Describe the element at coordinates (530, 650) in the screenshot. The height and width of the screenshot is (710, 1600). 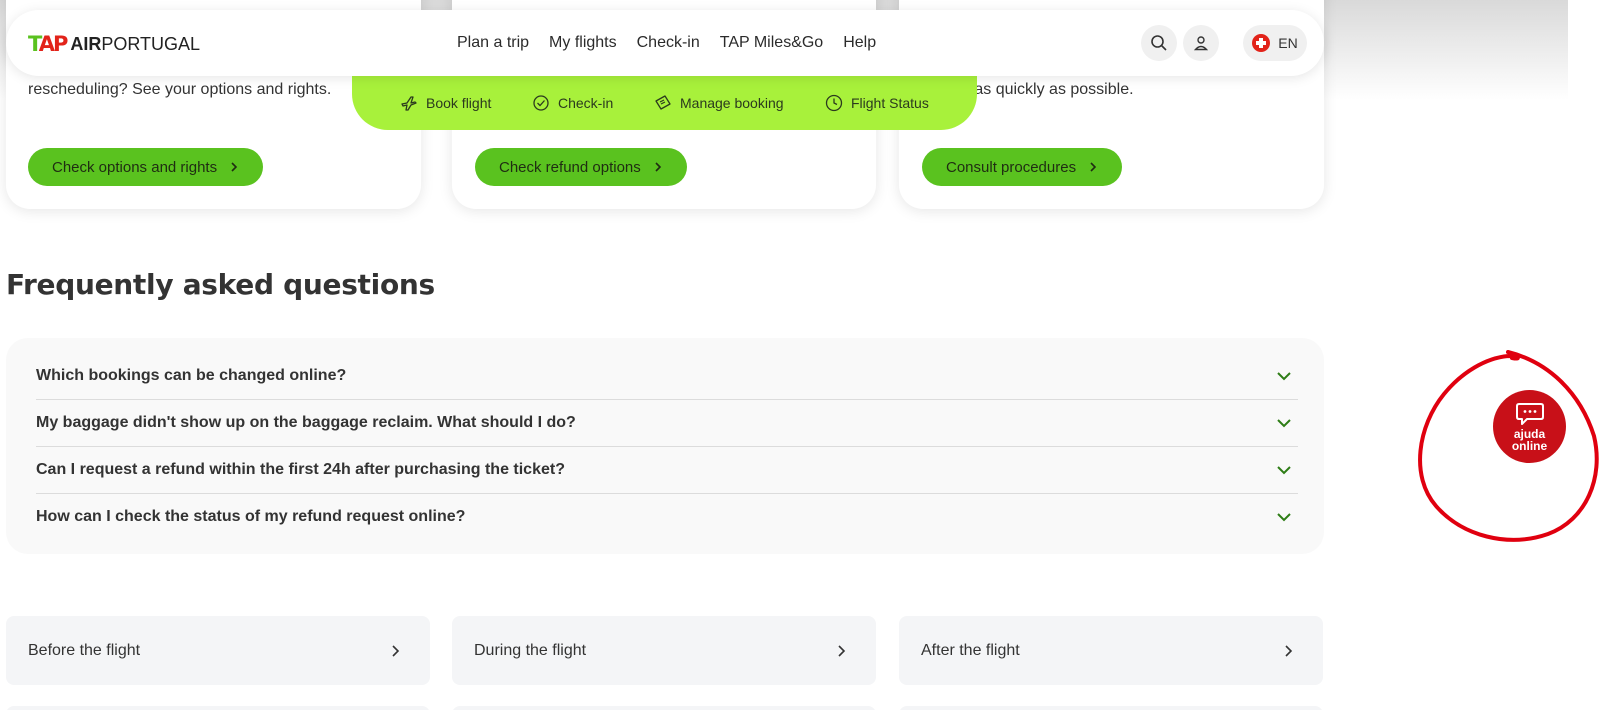
I see `link-label: During the flight` at that location.